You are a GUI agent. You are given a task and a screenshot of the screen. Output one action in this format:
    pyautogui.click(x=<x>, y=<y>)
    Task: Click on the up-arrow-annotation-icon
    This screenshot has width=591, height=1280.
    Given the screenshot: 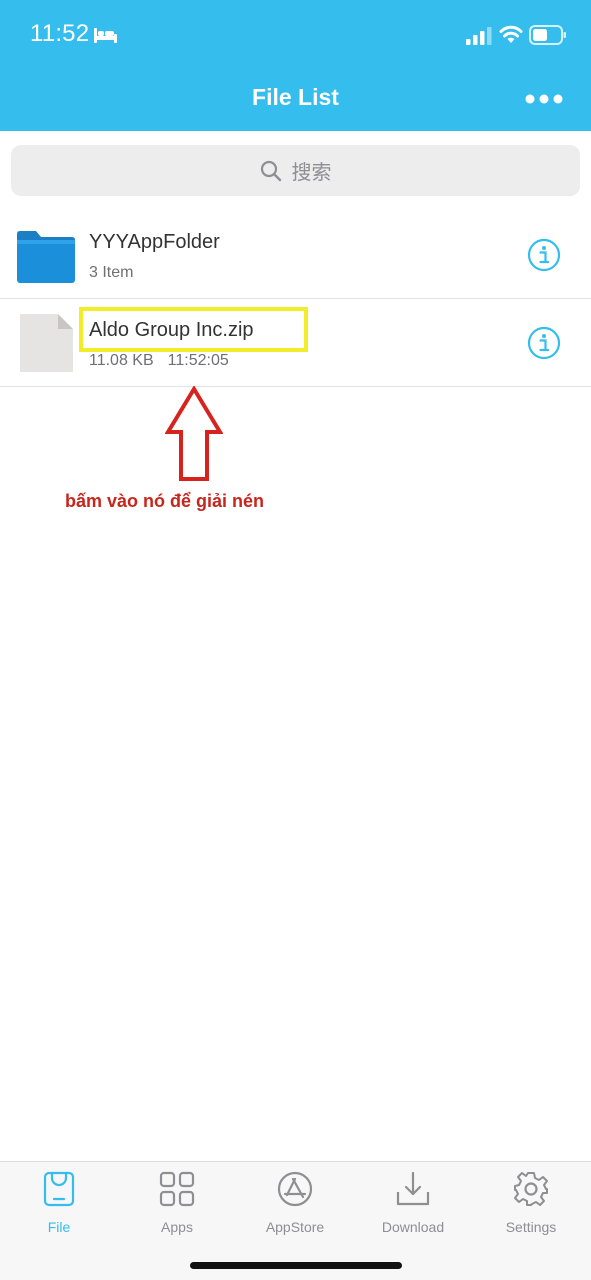 What is the action you would take?
    pyautogui.click(x=194, y=433)
    